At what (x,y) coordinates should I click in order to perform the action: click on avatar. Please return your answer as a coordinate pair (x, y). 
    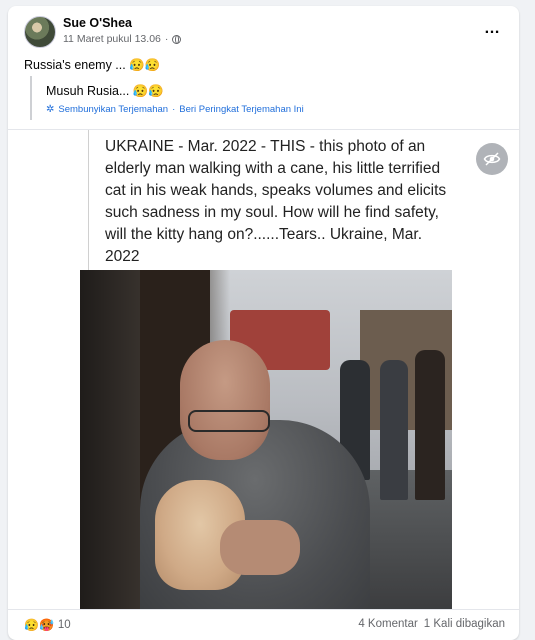
    Looking at the image, I should click on (40, 32).